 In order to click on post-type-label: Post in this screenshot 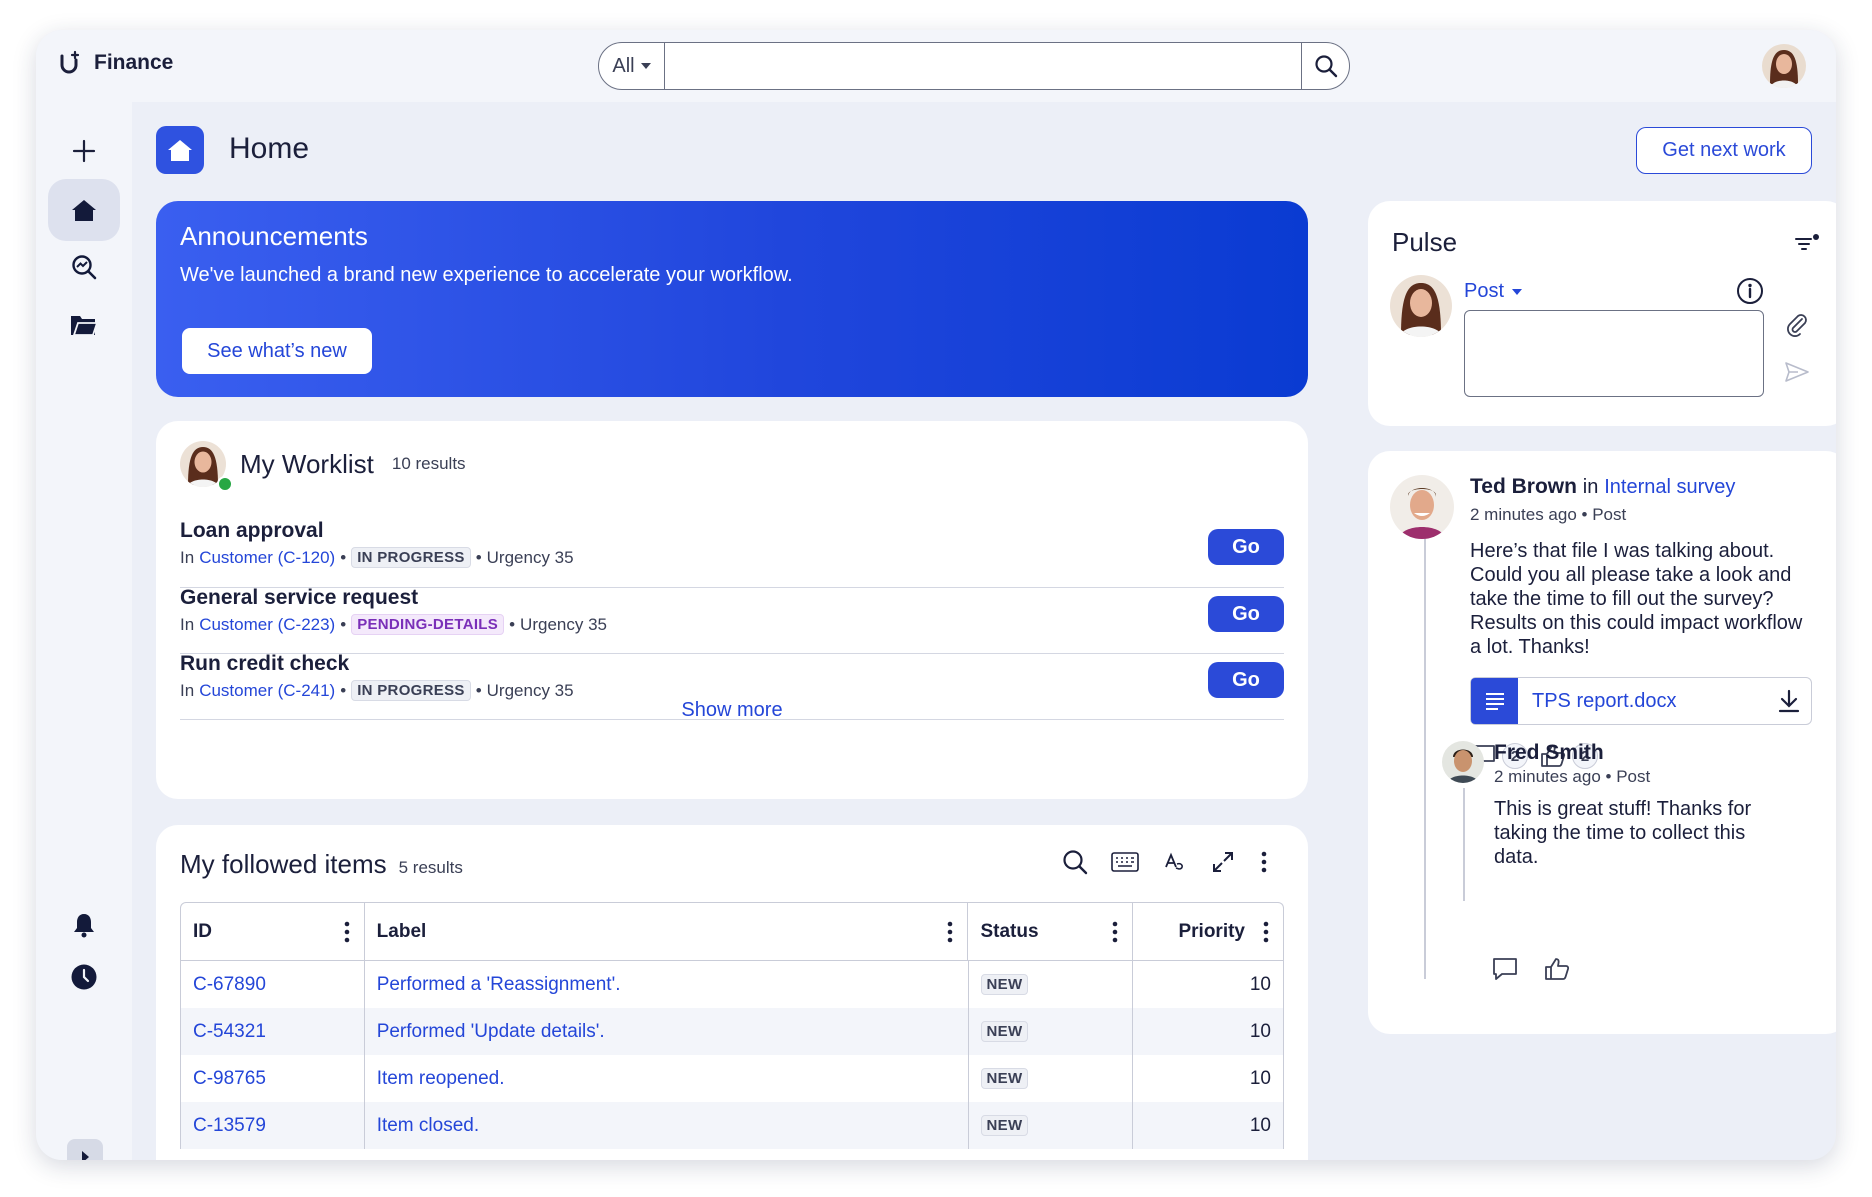, I will do `click(1484, 291)`.